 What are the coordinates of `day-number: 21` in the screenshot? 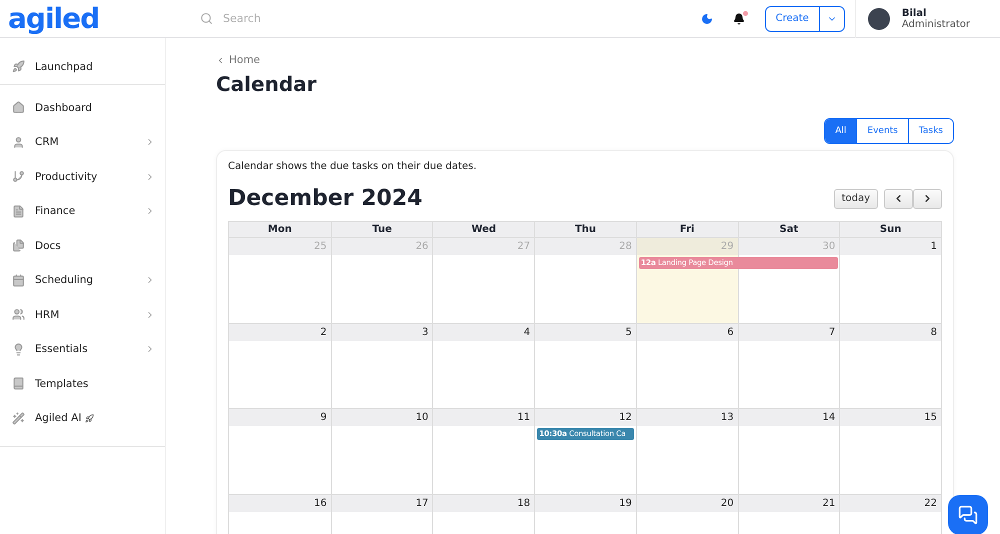 It's located at (789, 503).